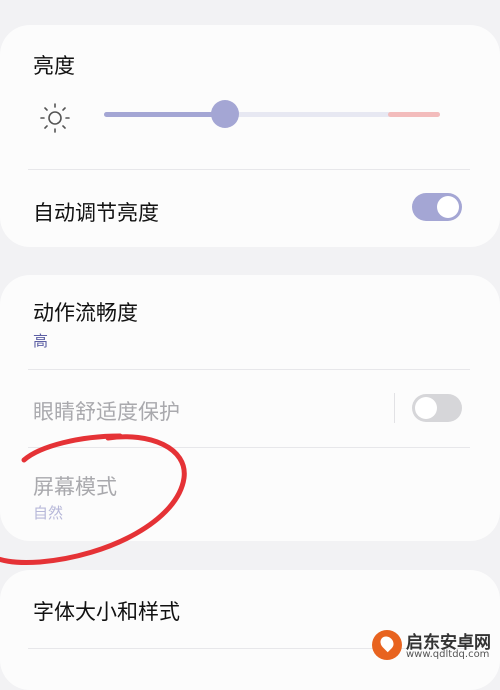 The image size is (500, 690). Describe the element at coordinates (448, 654) in the screenshot. I see `watermark-url: www.qdltdq.com` at that location.